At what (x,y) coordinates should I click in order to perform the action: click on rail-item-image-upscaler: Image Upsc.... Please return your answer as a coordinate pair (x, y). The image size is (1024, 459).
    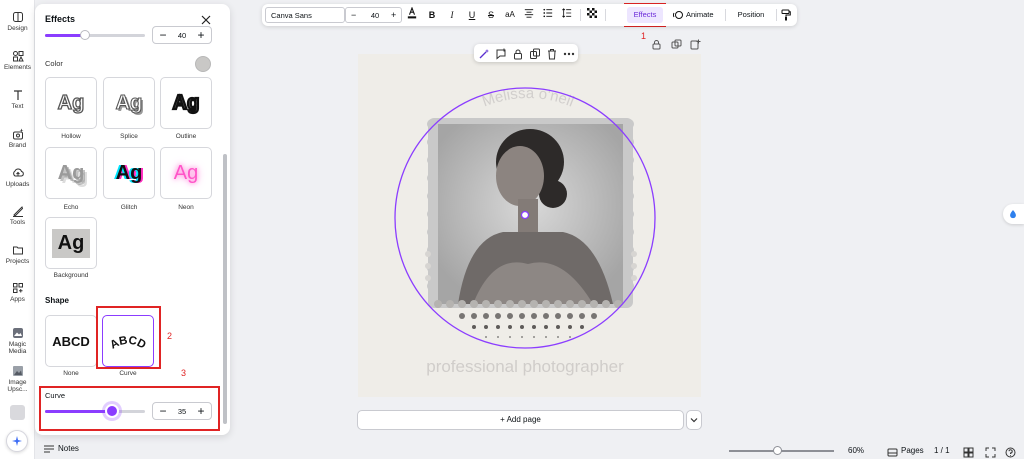
    Looking at the image, I should click on (17, 379).